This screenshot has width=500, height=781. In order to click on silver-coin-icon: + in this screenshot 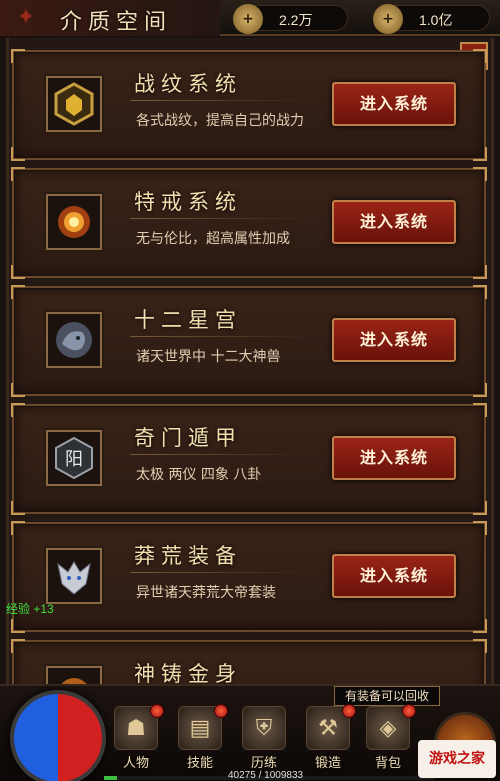, I will do `click(248, 19)`.